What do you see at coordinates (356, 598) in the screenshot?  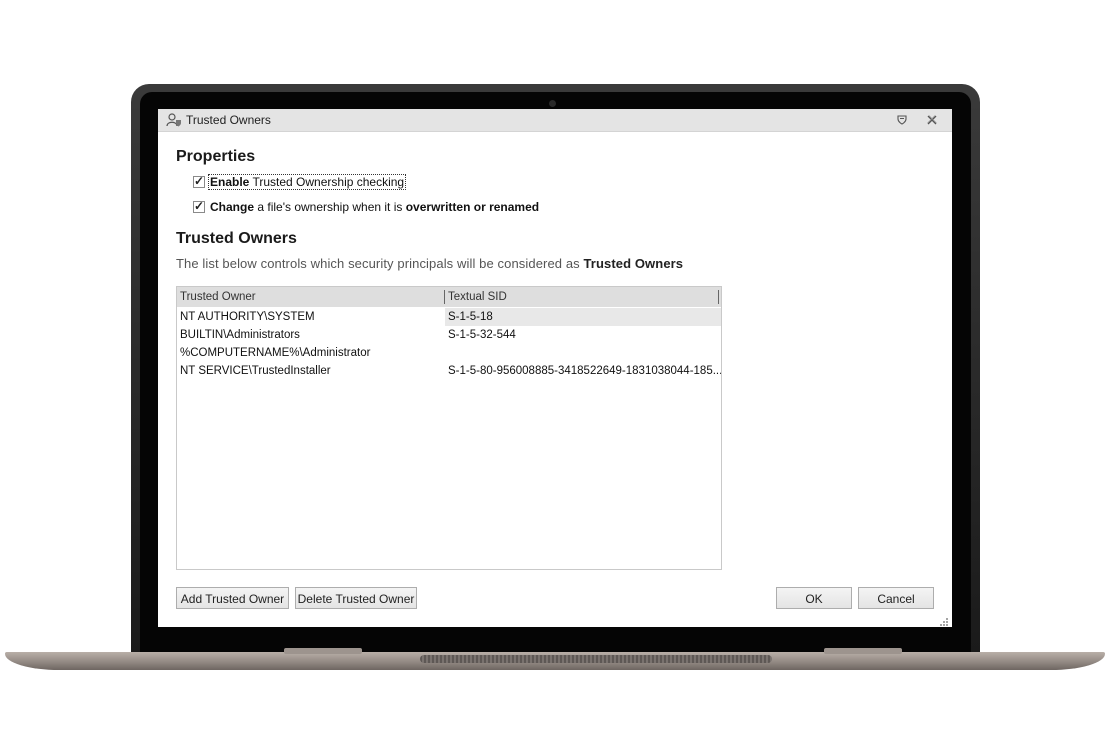 I see `delete-trusted-owner-button: Delete Trusted Owner` at bounding box center [356, 598].